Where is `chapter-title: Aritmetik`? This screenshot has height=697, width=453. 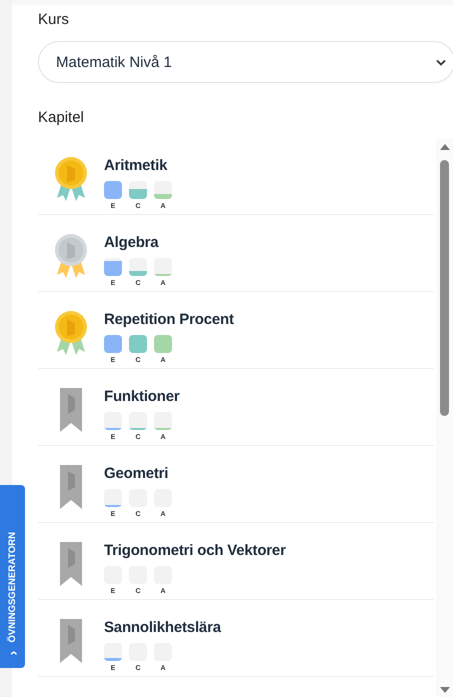
chapter-title: Aritmetik is located at coordinates (136, 165).